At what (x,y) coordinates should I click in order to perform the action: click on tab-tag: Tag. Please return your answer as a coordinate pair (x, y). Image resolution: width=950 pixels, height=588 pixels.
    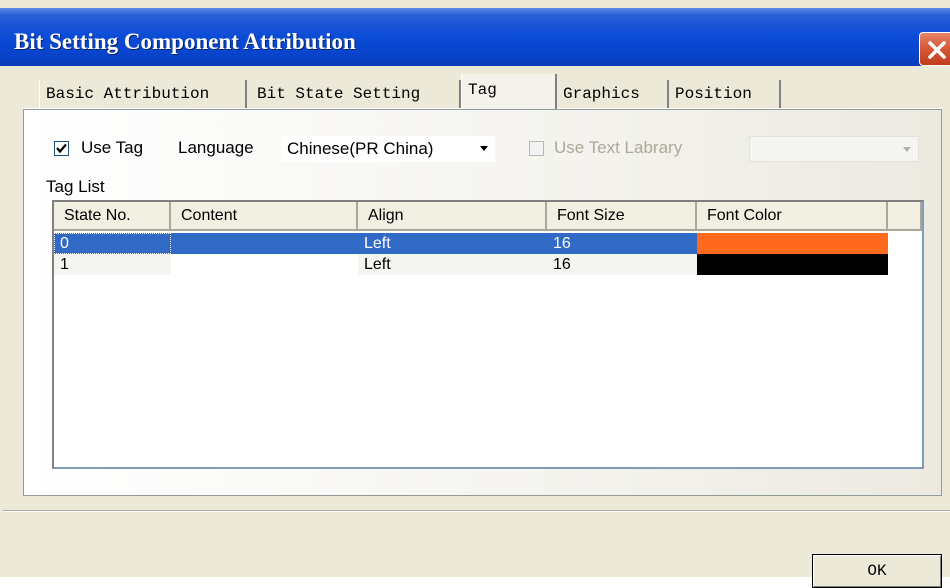
    Looking at the image, I should click on (509, 92).